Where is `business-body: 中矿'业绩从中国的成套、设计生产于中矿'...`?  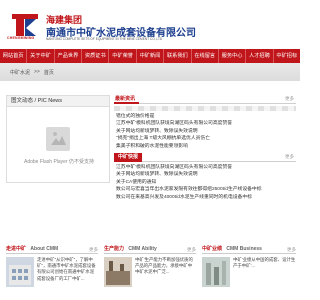 business-body: 中矿'业绩从中国的成套、设计生产于中矿'... is located at coordinates (249, 272).